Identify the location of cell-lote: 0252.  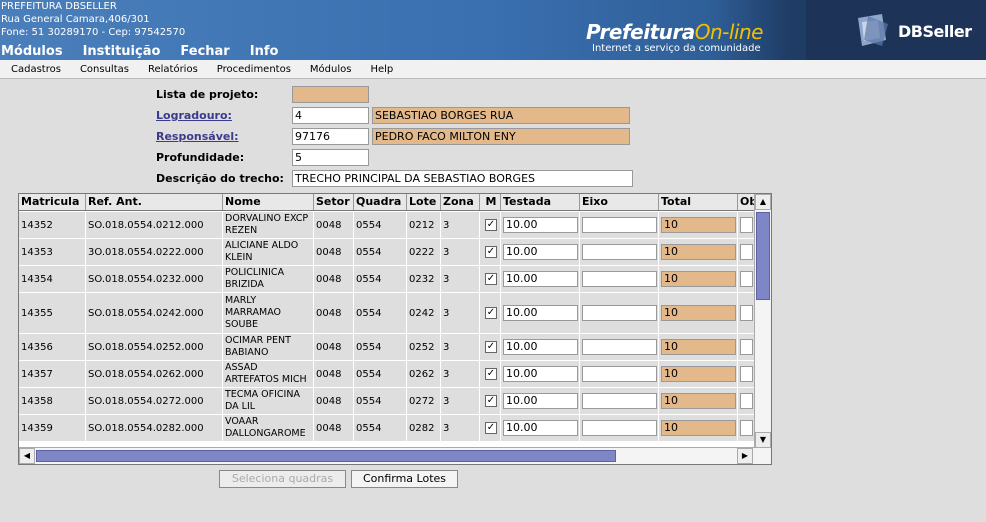
(424, 347).